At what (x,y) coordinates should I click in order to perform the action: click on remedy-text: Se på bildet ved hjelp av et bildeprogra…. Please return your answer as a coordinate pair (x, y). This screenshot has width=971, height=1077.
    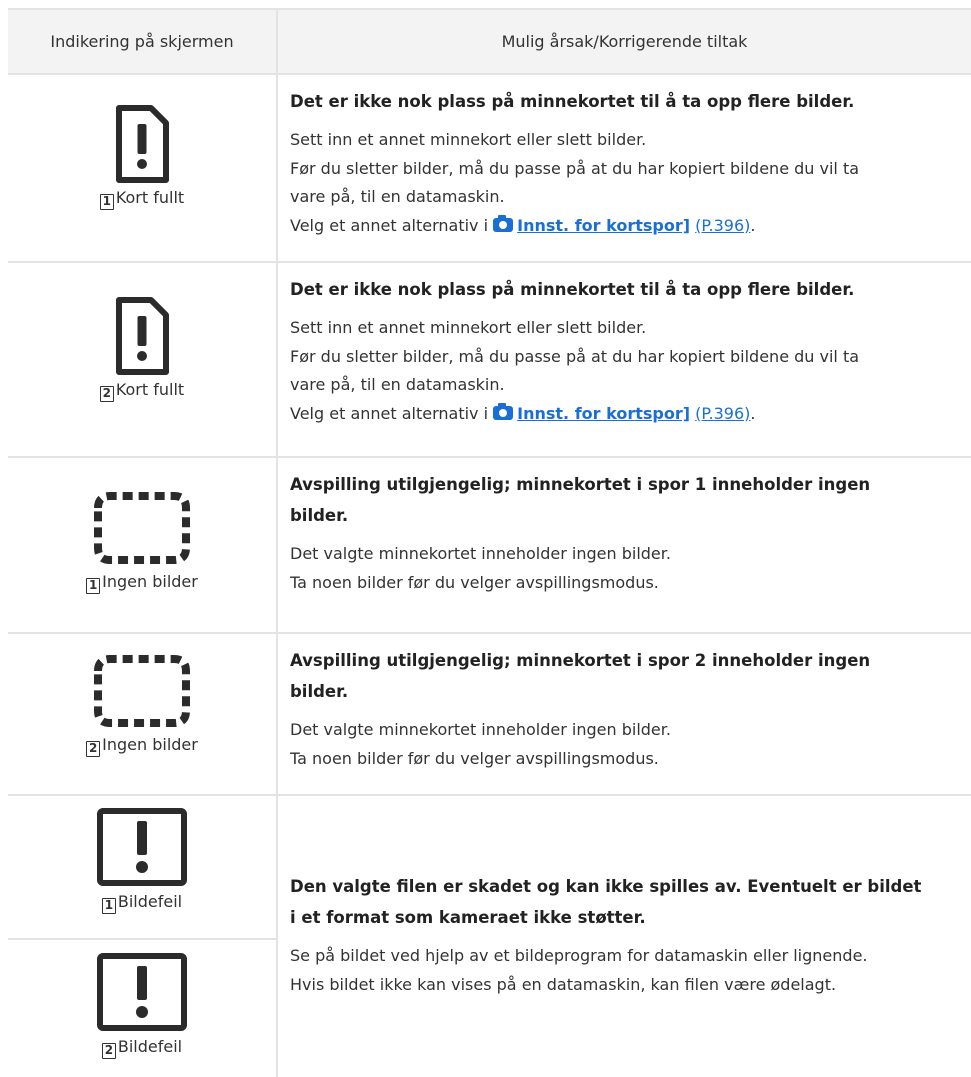
    Looking at the image, I should click on (579, 970).